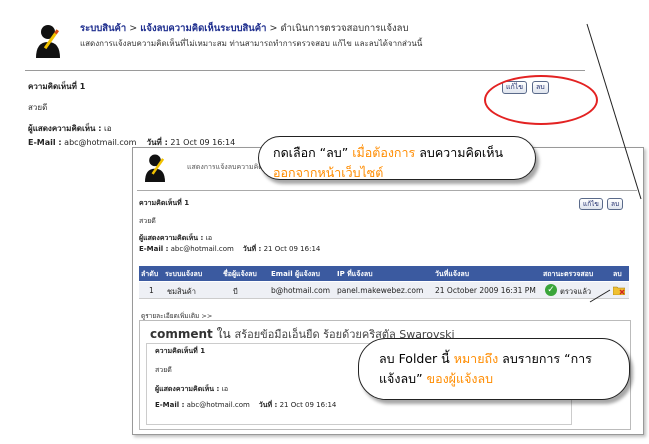 This screenshot has width=649, height=444. I want to click on callout-highlight: ออกจากหน้าเว็บไซต์, so click(328, 172).